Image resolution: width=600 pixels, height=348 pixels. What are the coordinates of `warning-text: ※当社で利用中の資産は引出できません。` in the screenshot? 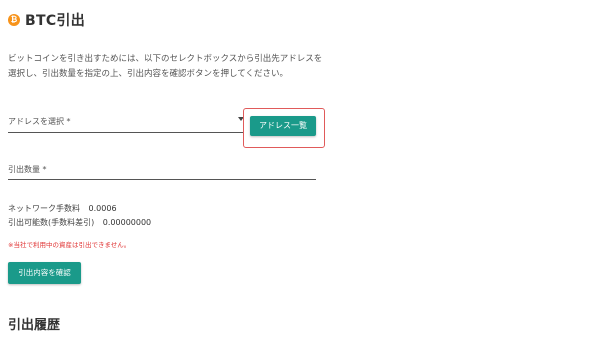 It's located at (69, 245).